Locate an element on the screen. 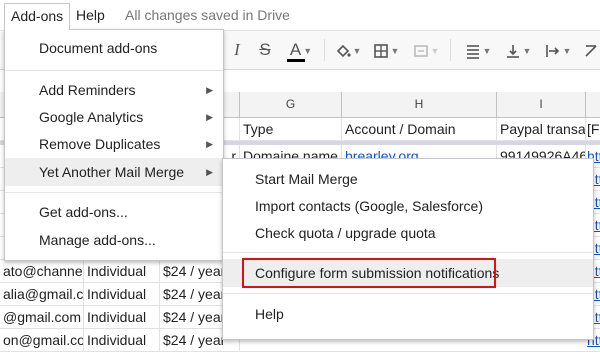  italic-icon: I is located at coordinates (237, 50).